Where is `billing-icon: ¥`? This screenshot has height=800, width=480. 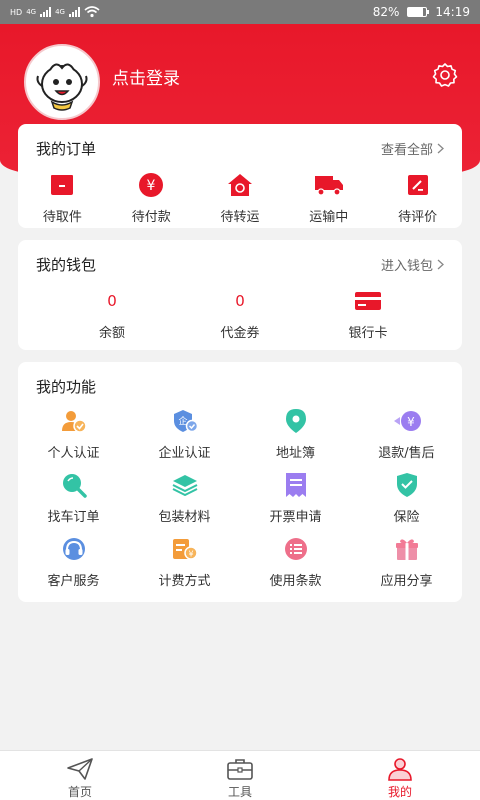 billing-icon: ¥ is located at coordinates (185, 549).